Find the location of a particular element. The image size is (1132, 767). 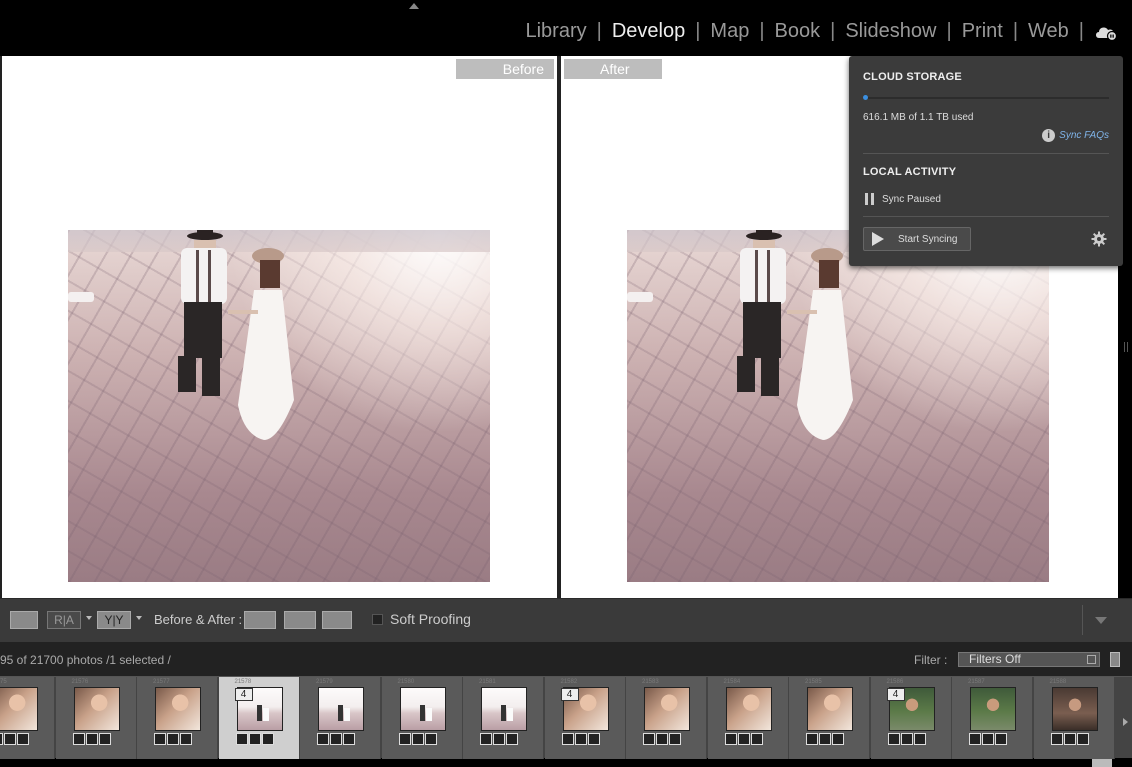

collapse-top-panel-arrow-icon is located at coordinates (414, 6).